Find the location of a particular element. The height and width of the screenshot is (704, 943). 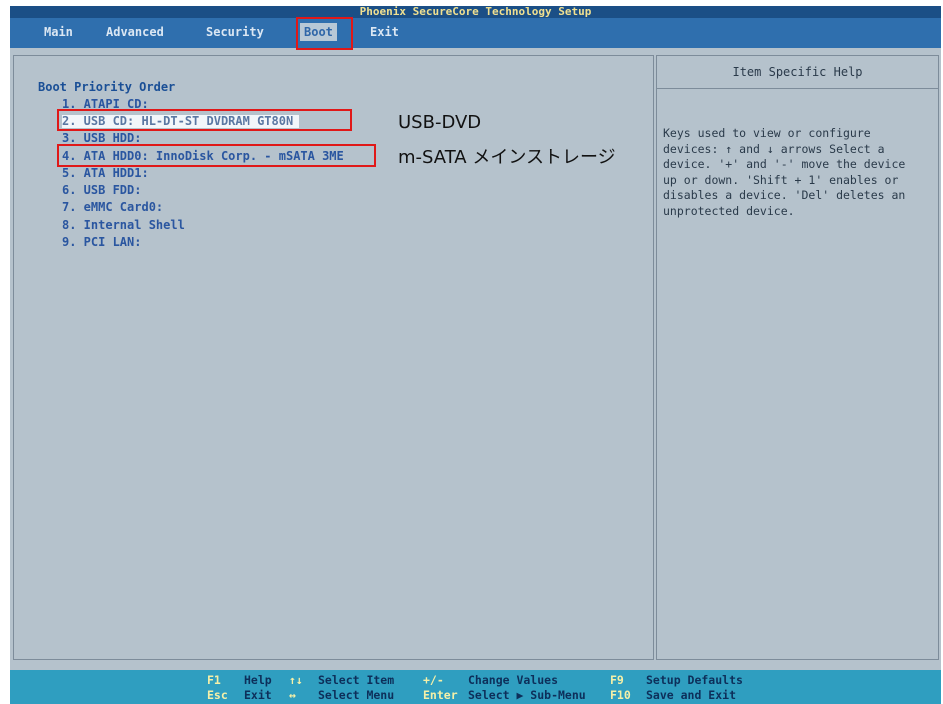

exit-desc: Exit is located at coordinates (258, 695).